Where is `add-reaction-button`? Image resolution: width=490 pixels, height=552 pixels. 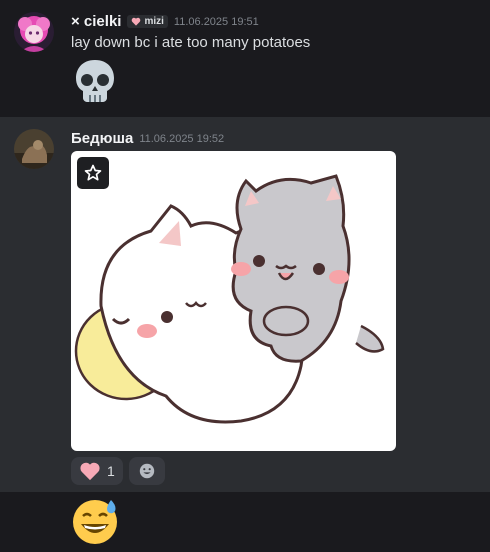
add-reaction-button is located at coordinates (146, 471).